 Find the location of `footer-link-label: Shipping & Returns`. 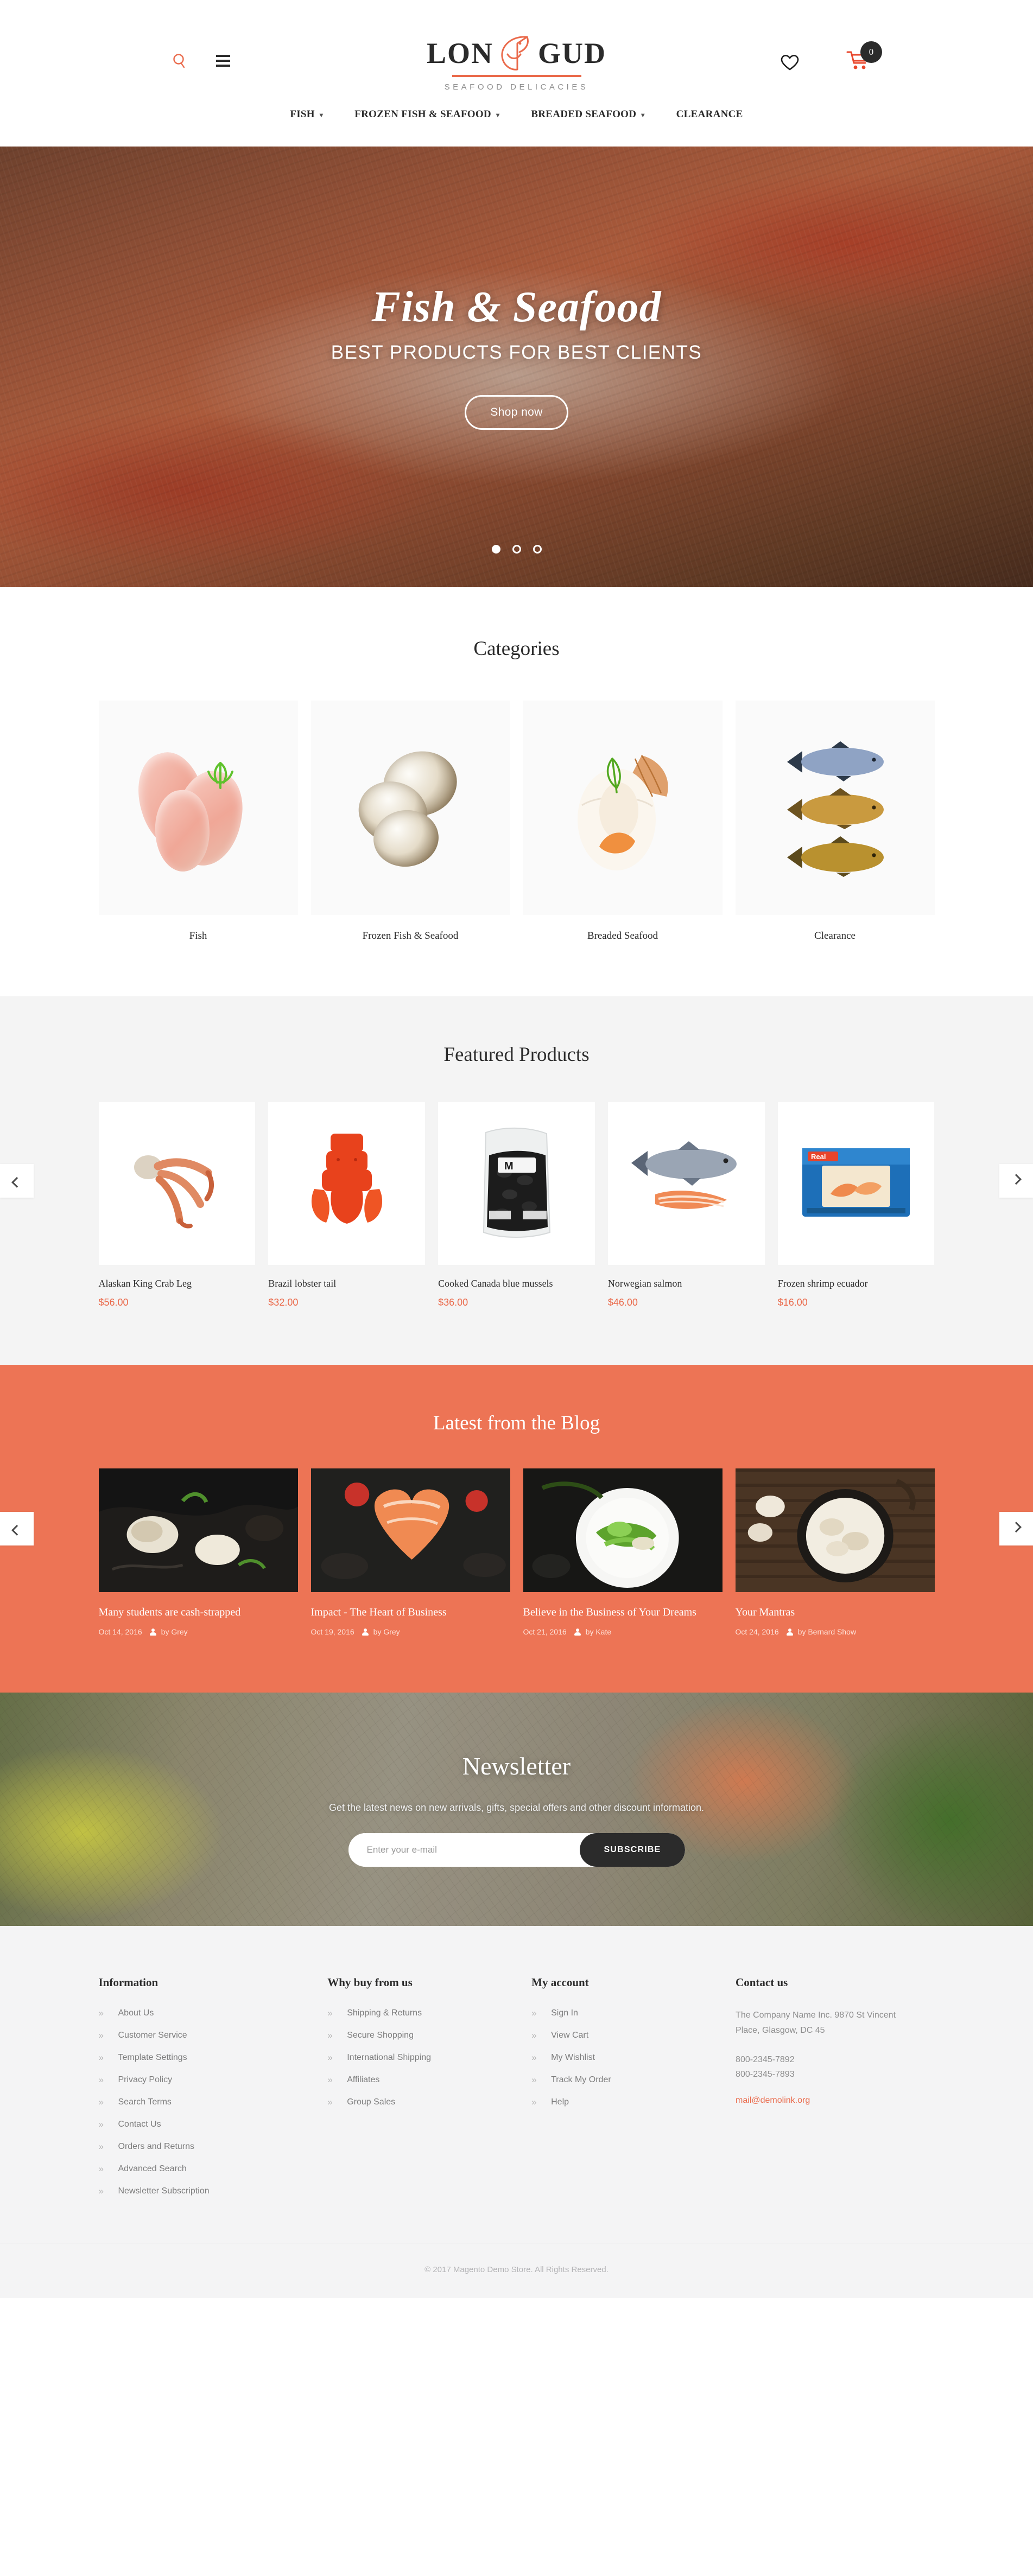

footer-link-label: Shipping & Returns is located at coordinates (384, 2013).